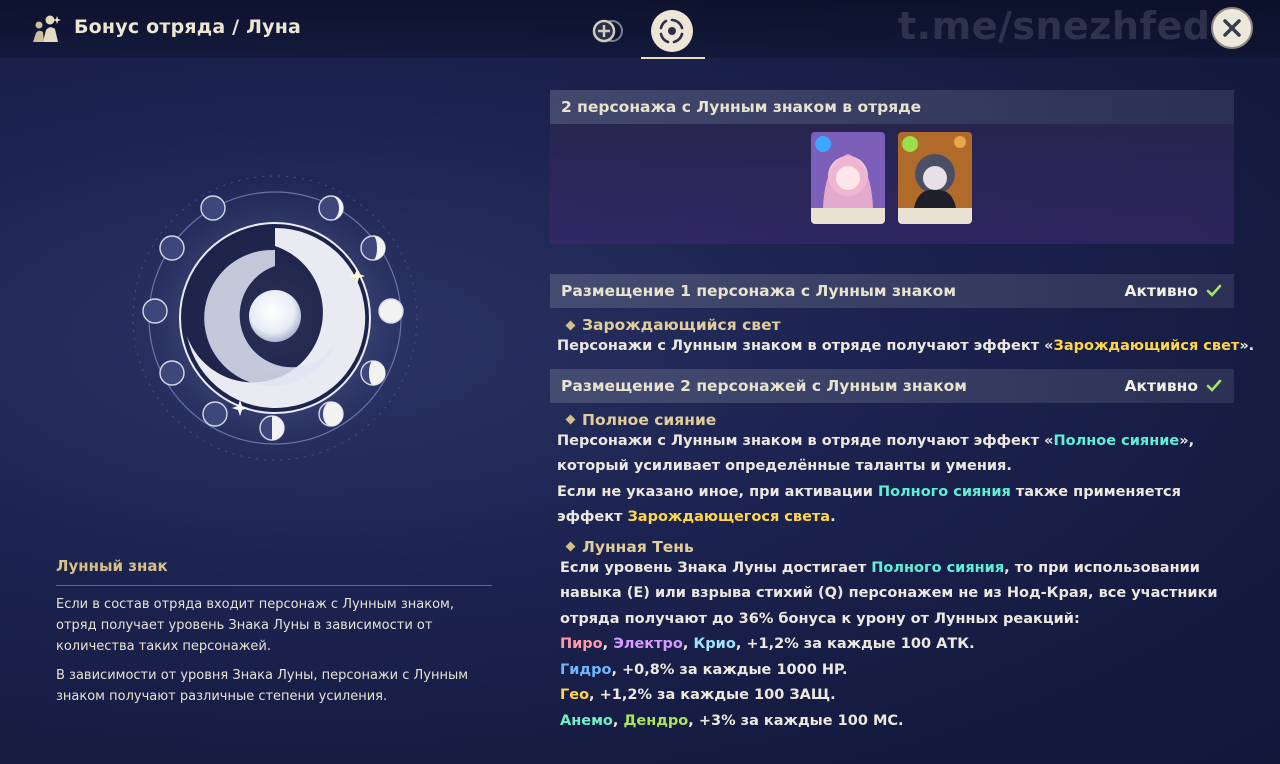 This screenshot has height=764, width=1280. Describe the element at coordinates (1161, 385) in the screenshot. I see `section-2-status-label: Активно` at that location.